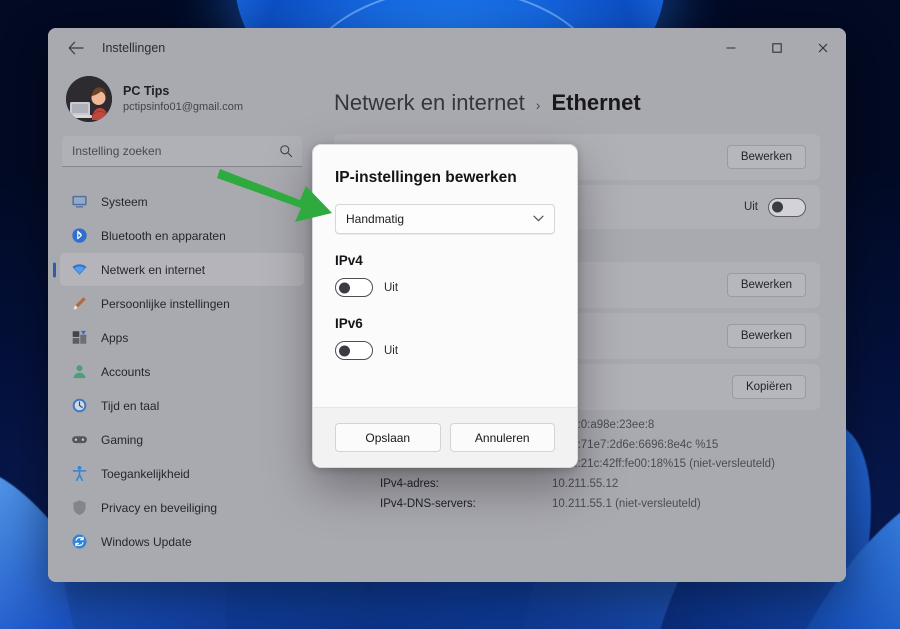 This screenshot has height=629, width=900. Describe the element at coordinates (445, 338) in the screenshot. I see `ipv6-section: IPv6 Uit` at that location.